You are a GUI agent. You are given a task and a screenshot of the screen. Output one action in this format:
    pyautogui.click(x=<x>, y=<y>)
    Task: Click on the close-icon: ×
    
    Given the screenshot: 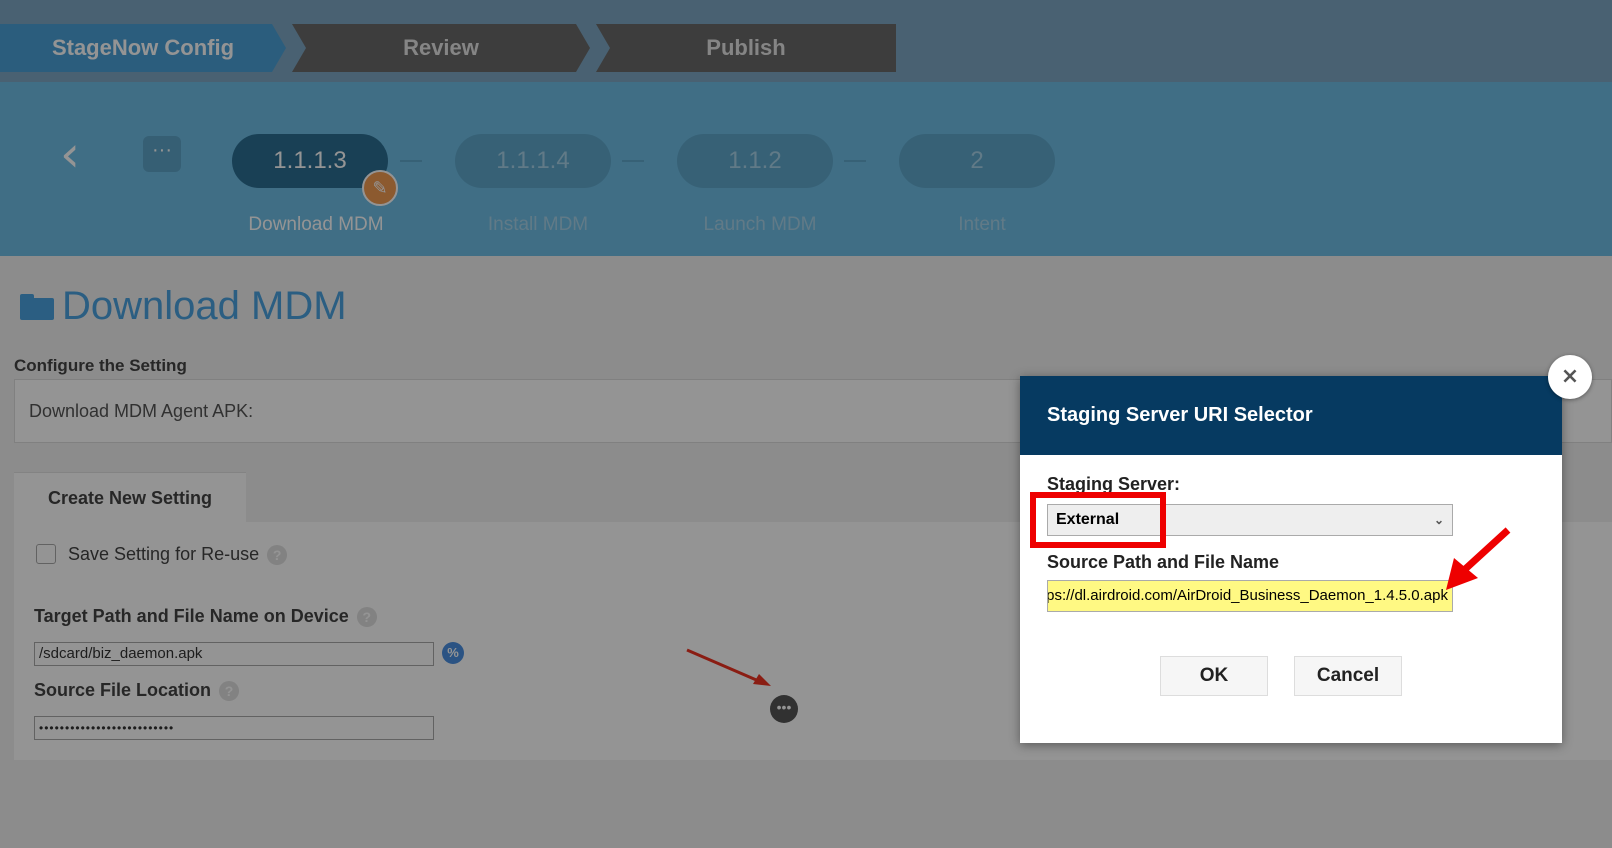 What is the action you would take?
    pyautogui.click(x=1570, y=377)
    